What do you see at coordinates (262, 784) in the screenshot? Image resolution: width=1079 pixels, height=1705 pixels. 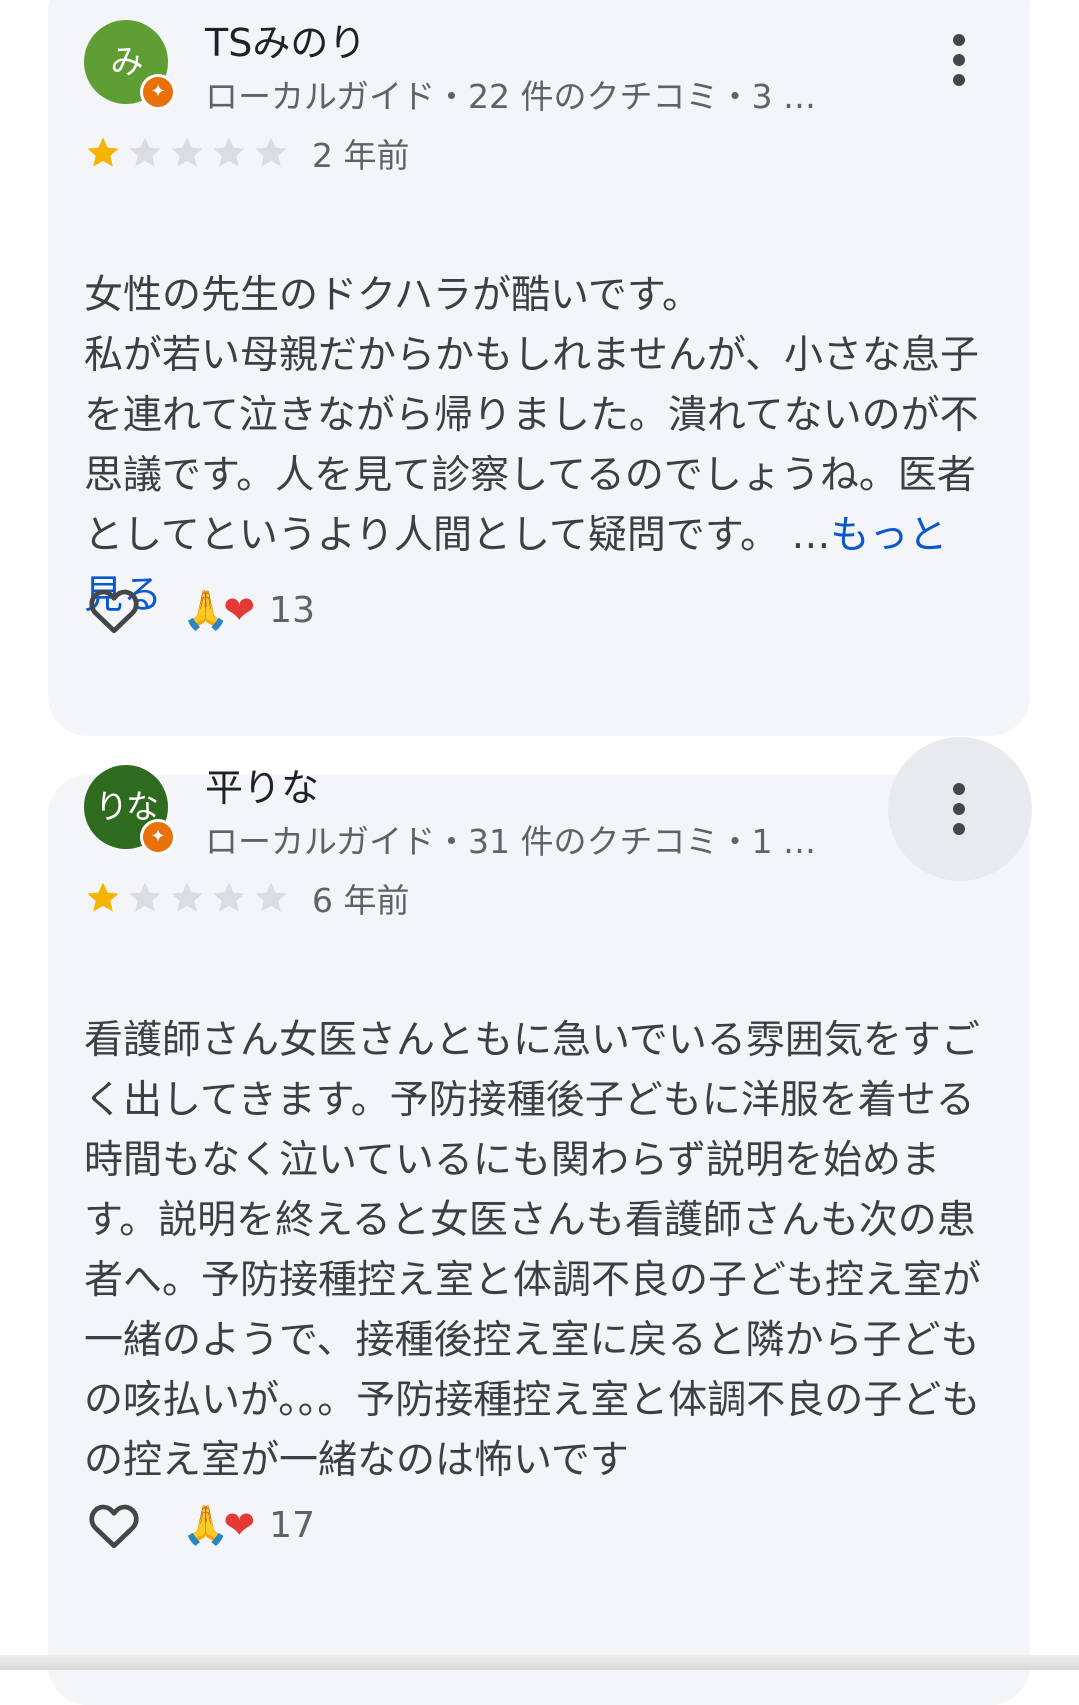 I see `reviewer-name: 平りな` at bounding box center [262, 784].